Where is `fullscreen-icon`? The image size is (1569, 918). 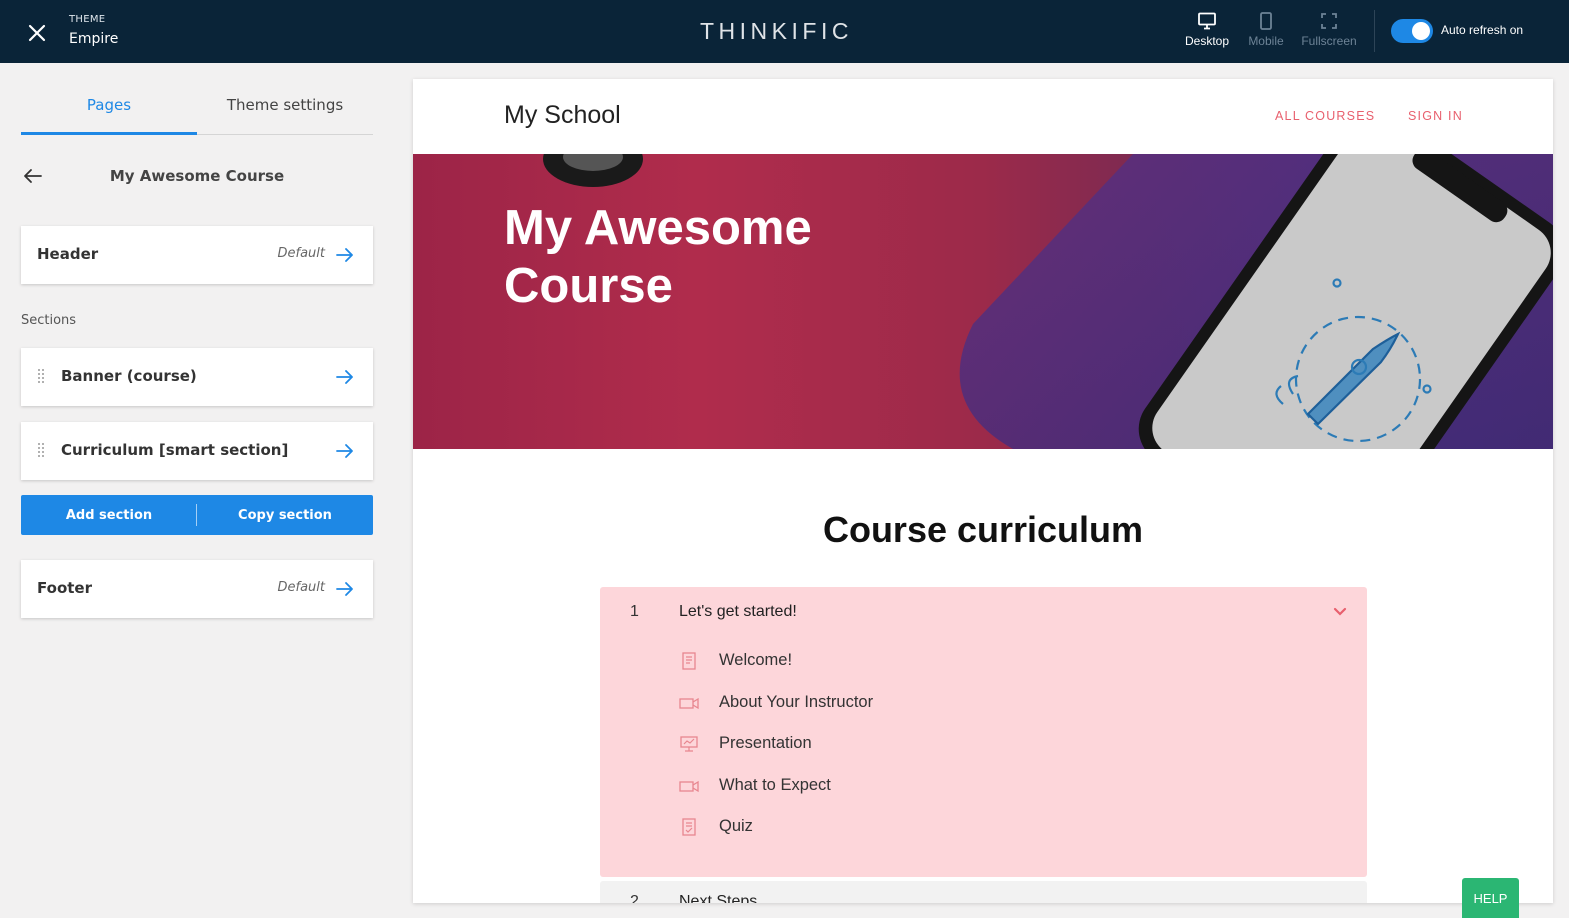 fullscreen-icon is located at coordinates (1329, 21).